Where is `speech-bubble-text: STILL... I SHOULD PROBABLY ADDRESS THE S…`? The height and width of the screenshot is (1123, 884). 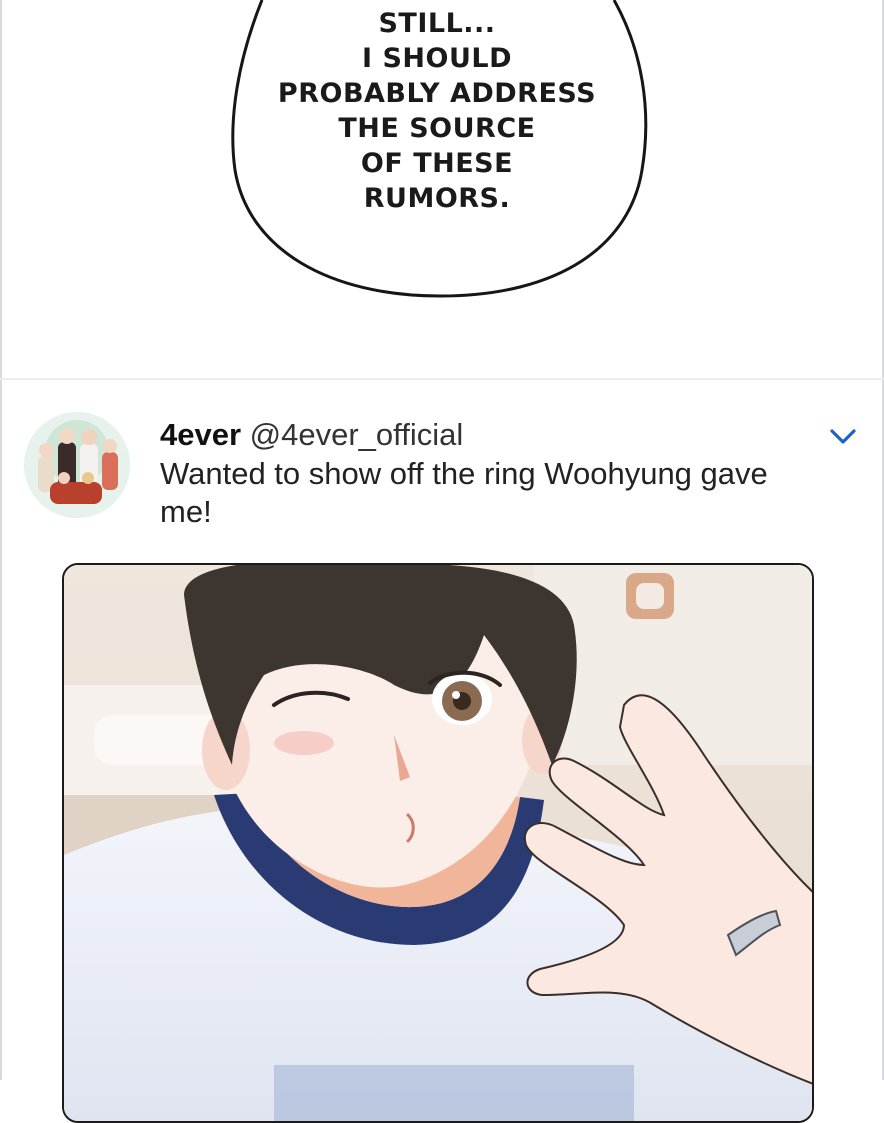 speech-bubble-text: STILL... I SHOULD PROBABLY ADDRESS THE S… is located at coordinates (437, 111).